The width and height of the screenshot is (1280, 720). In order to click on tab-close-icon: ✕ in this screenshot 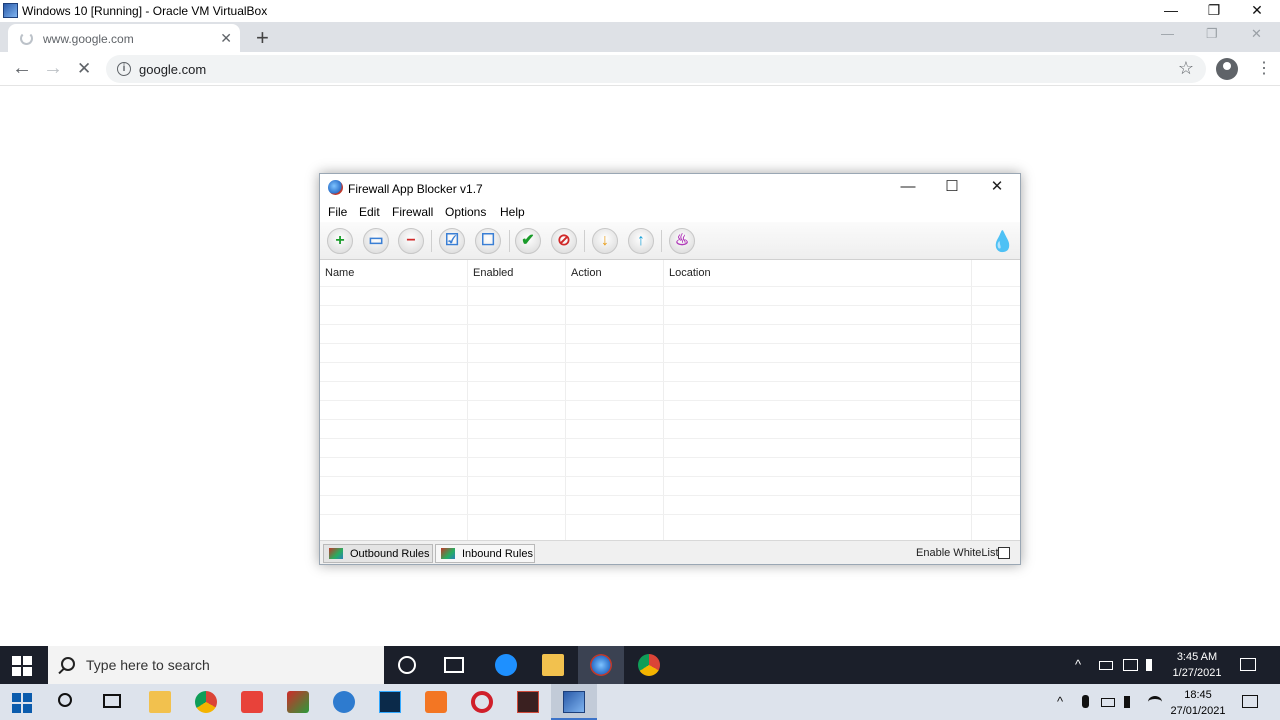, I will do `click(226, 38)`.